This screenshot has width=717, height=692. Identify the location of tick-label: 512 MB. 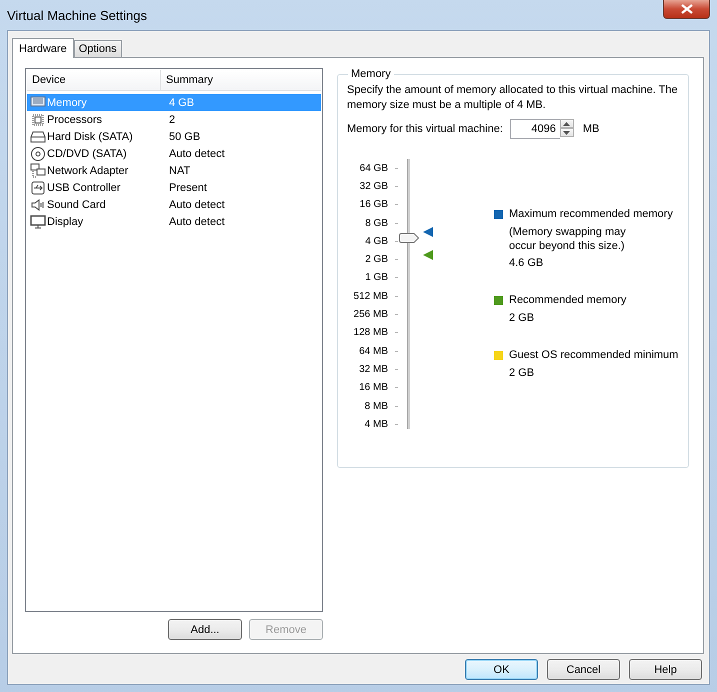
(371, 296).